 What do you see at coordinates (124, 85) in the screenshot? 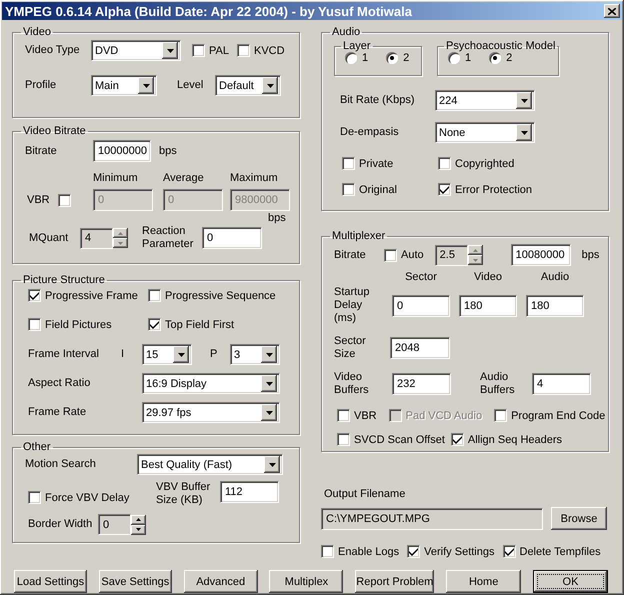
I see `dropdown: Main` at bounding box center [124, 85].